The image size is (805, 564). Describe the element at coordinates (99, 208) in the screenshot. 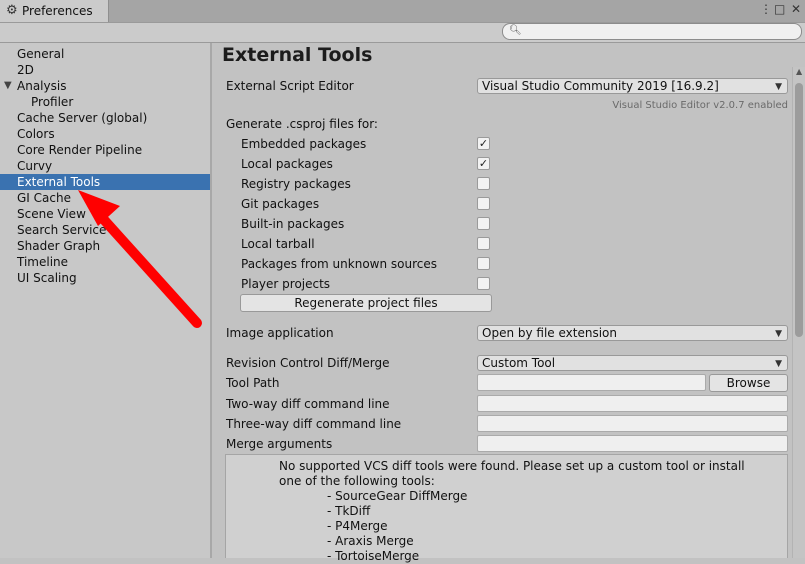

I see `red-arrow-head` at that location.